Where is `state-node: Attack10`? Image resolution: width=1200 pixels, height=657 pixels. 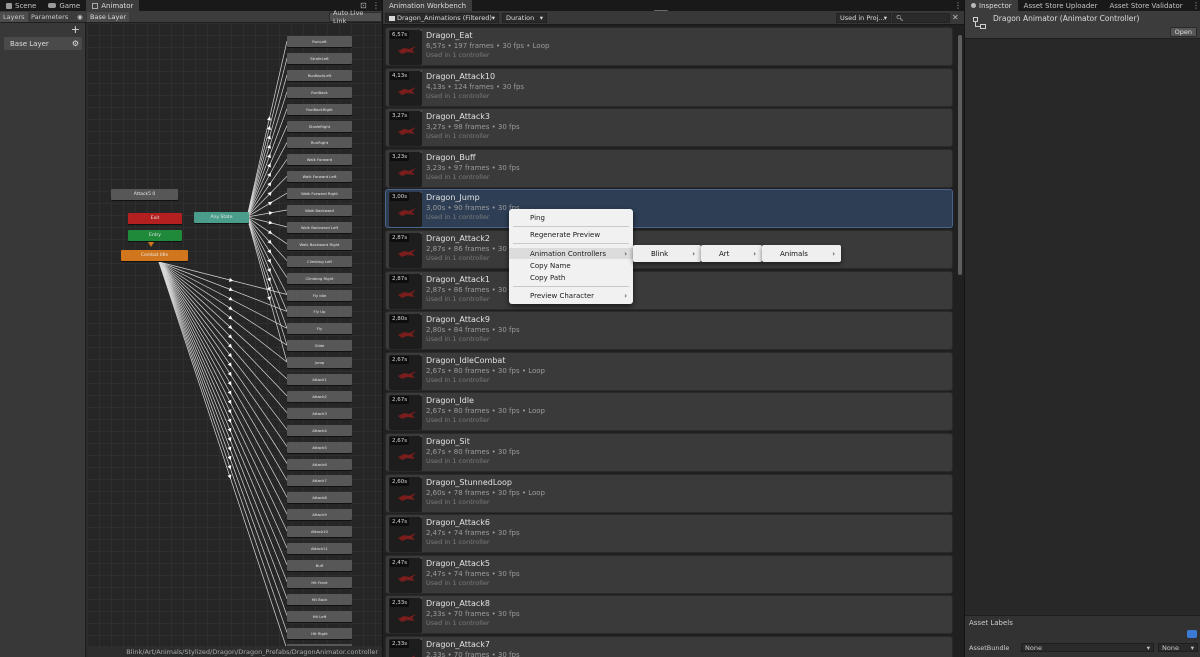
state-node: Attack10 is located at coordinates (319, 532).